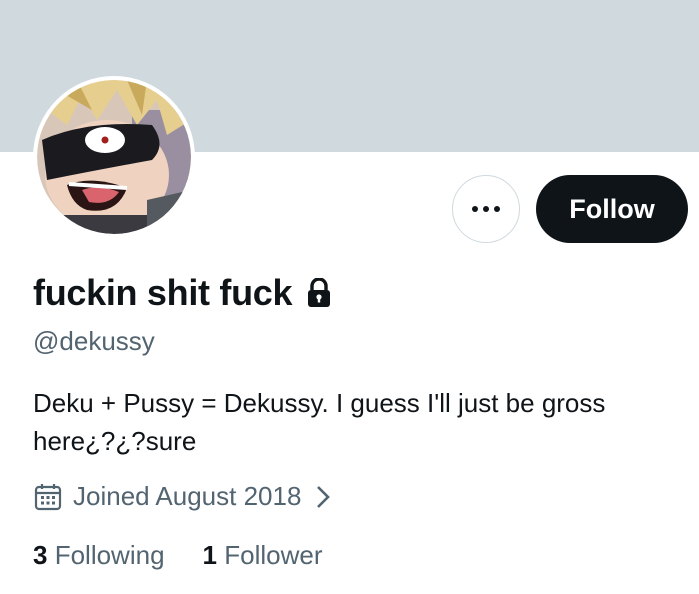  Describe the element at coordinates (109, 555) in the screenshot. I see `following-label: Following` at that location.